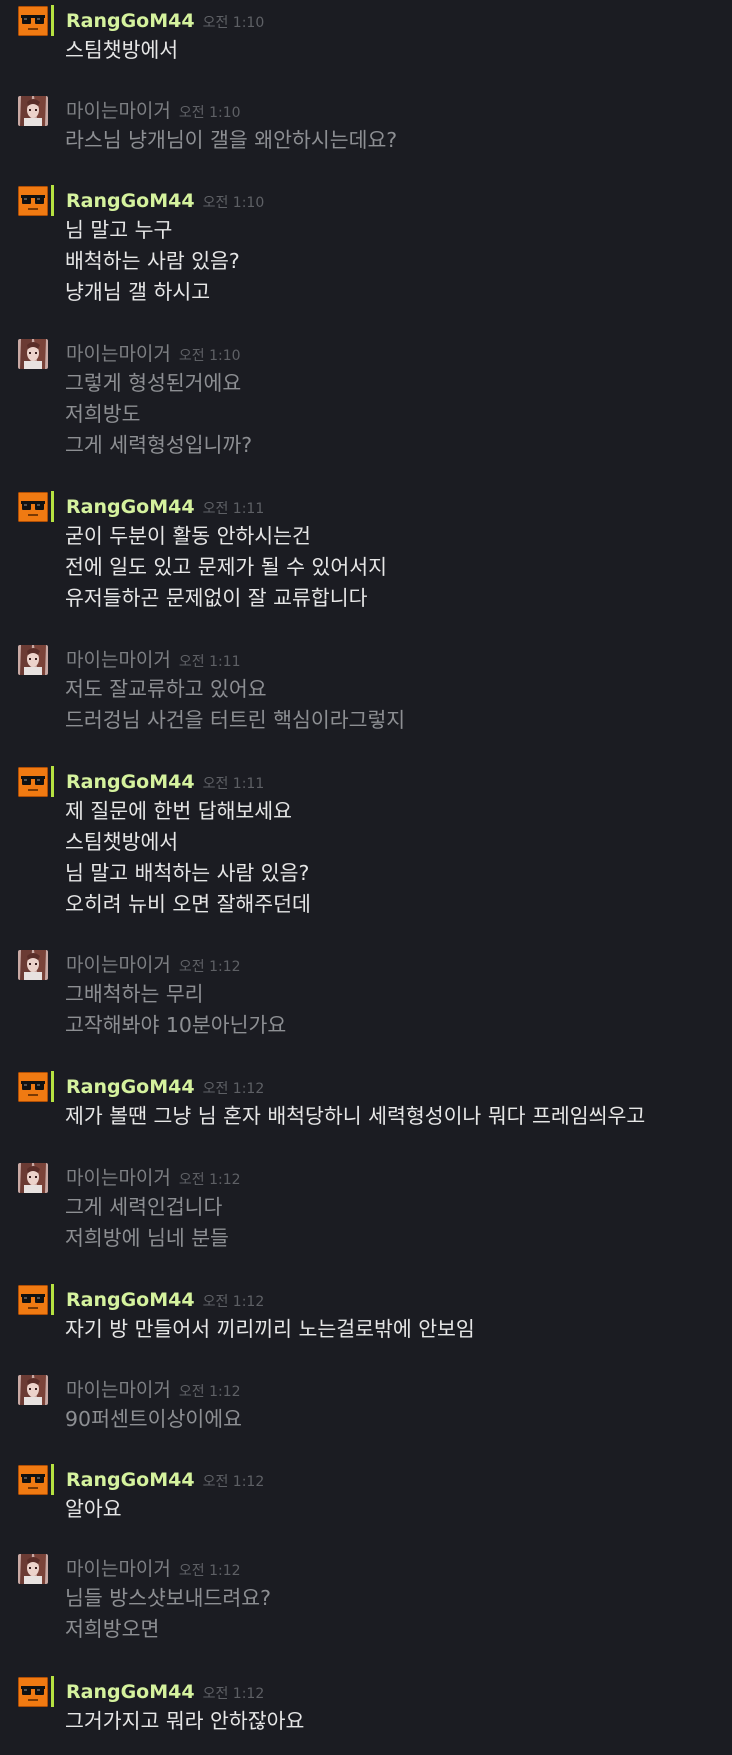 This screenshot has width=732, height=1755. What do you see at coordinates (112, 1629) in the screenshot?
I see `message-line: 저희방오면` at bounding box center [112, 1629].